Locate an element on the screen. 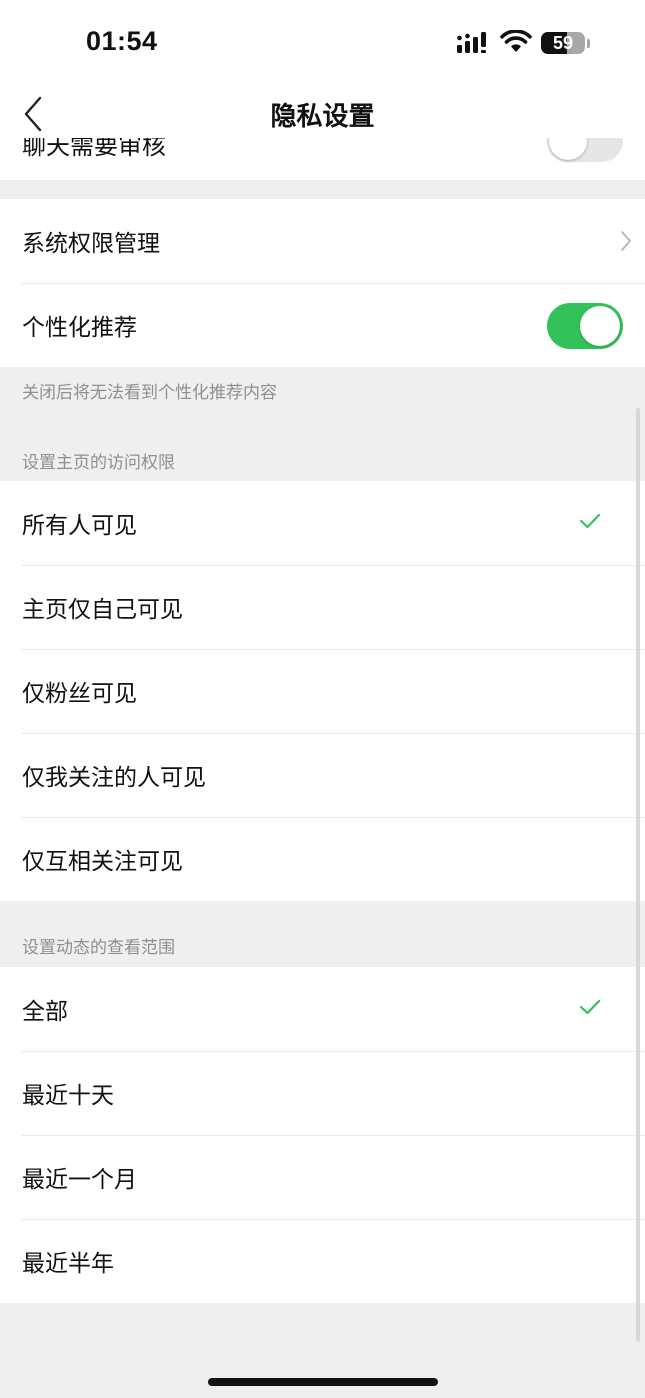 Image resolution: width=645 pixels, height=1398 pixels. home-indicator is located at coordinates (323, 1382).